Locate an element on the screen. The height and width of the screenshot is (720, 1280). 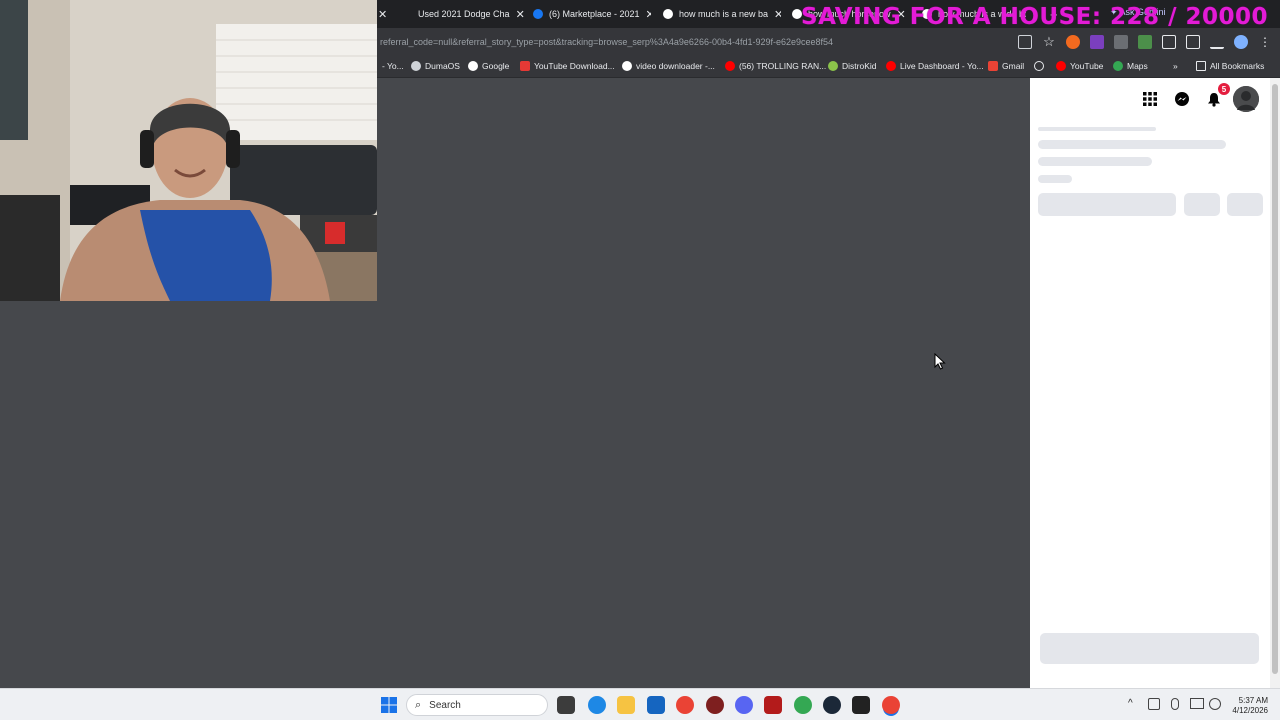
bookmark-item: DistroKid is located at coordinates (852, 66).